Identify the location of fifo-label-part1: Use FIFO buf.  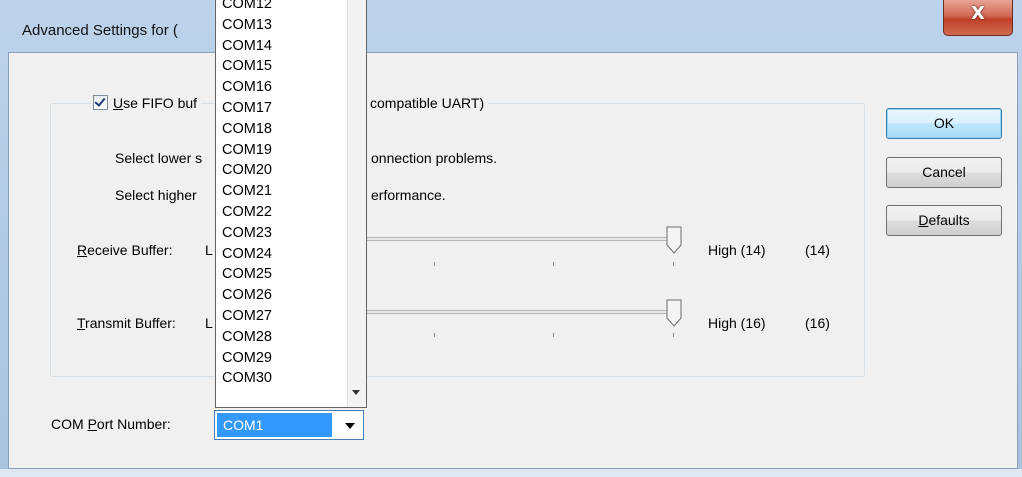
(155, 103).